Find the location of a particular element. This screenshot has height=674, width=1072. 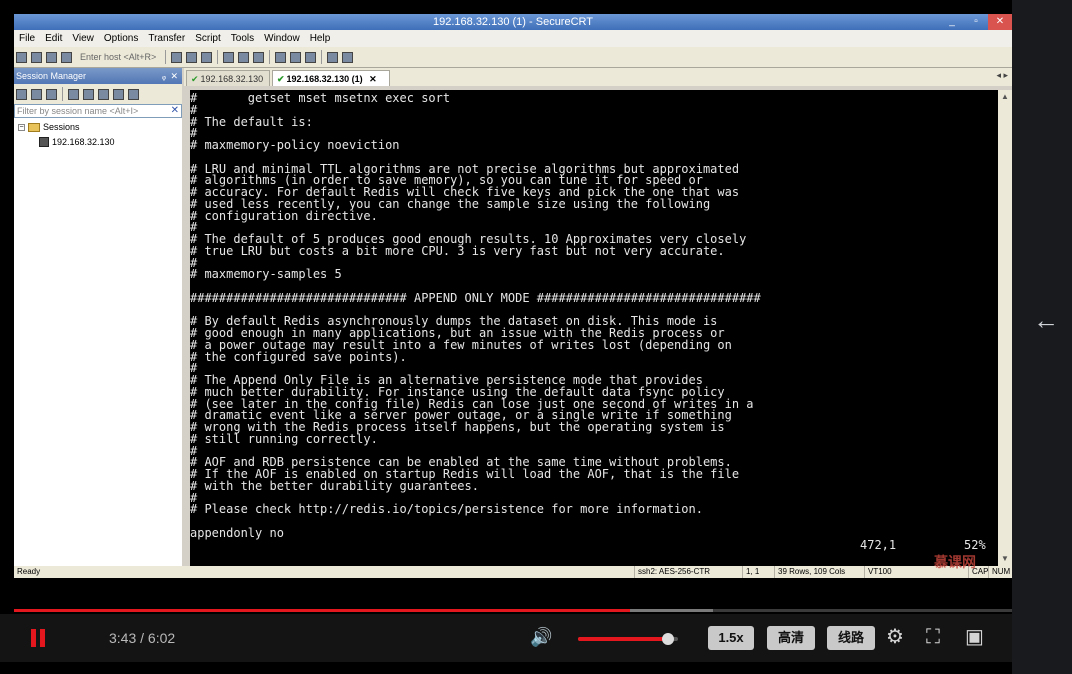

quick-connect-icon is located at coordinates (36, 57).